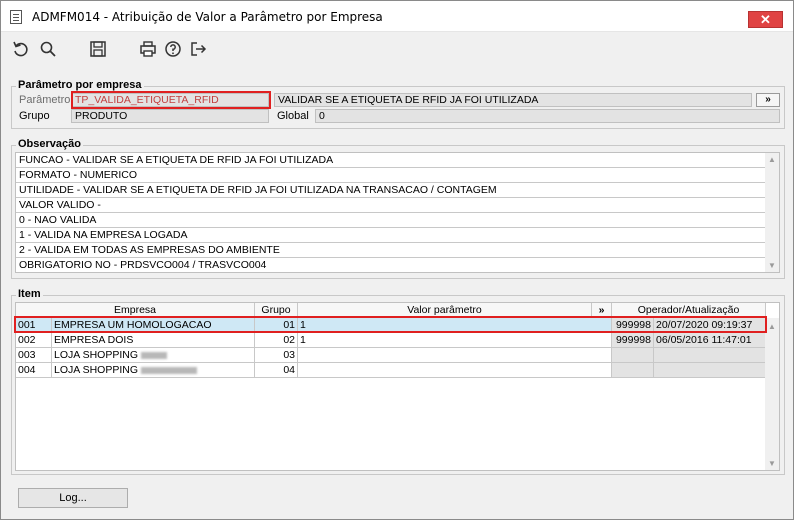 The height and width of the screenshot is (520, 794). I want to click on cell-atualizacao: 06/05/2016 11:47:01, so click(710, 340).